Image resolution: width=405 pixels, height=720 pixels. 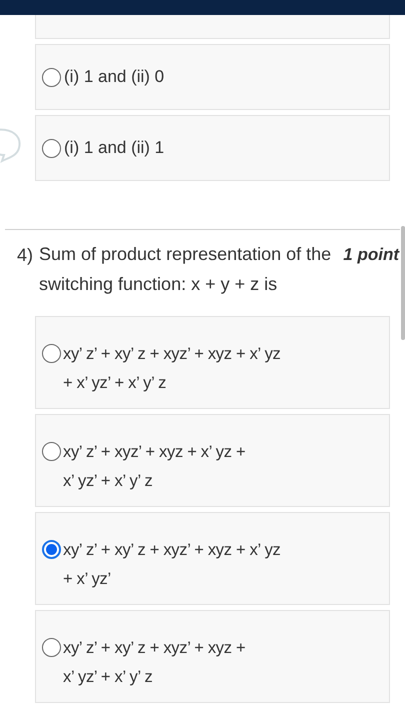 What do you see at coordinates (115, 383) in the screenshot?
I see `option-label: + x’ yz’ + x’ y’ z` at bounding box center [115, 383].